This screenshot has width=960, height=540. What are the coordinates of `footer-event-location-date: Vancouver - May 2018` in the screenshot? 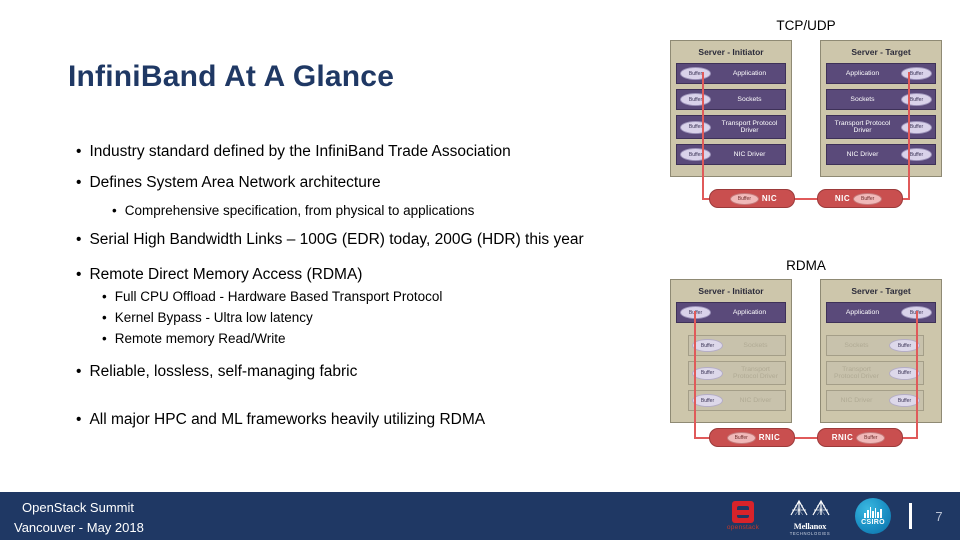 It's located at (79, 528).